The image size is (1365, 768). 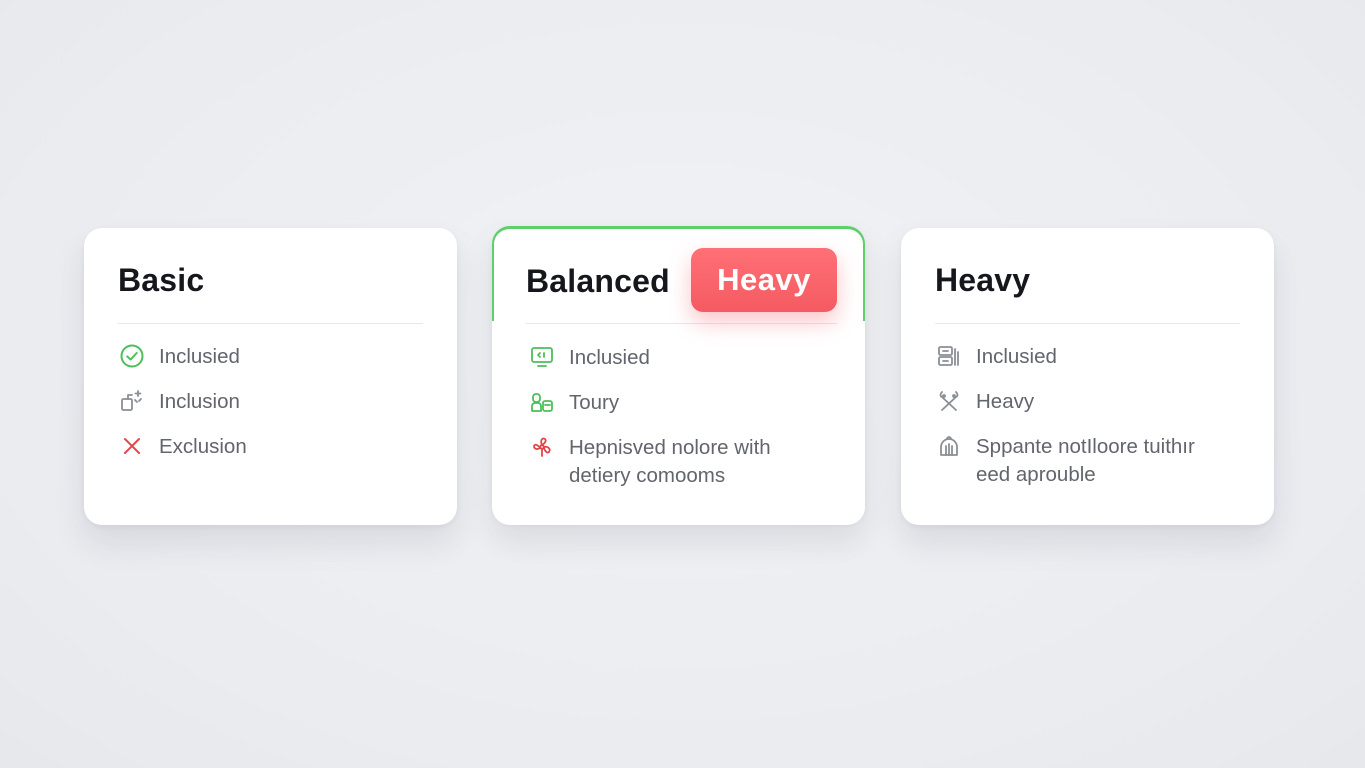 I want to click on group-icon, so click(x=542, y=402).